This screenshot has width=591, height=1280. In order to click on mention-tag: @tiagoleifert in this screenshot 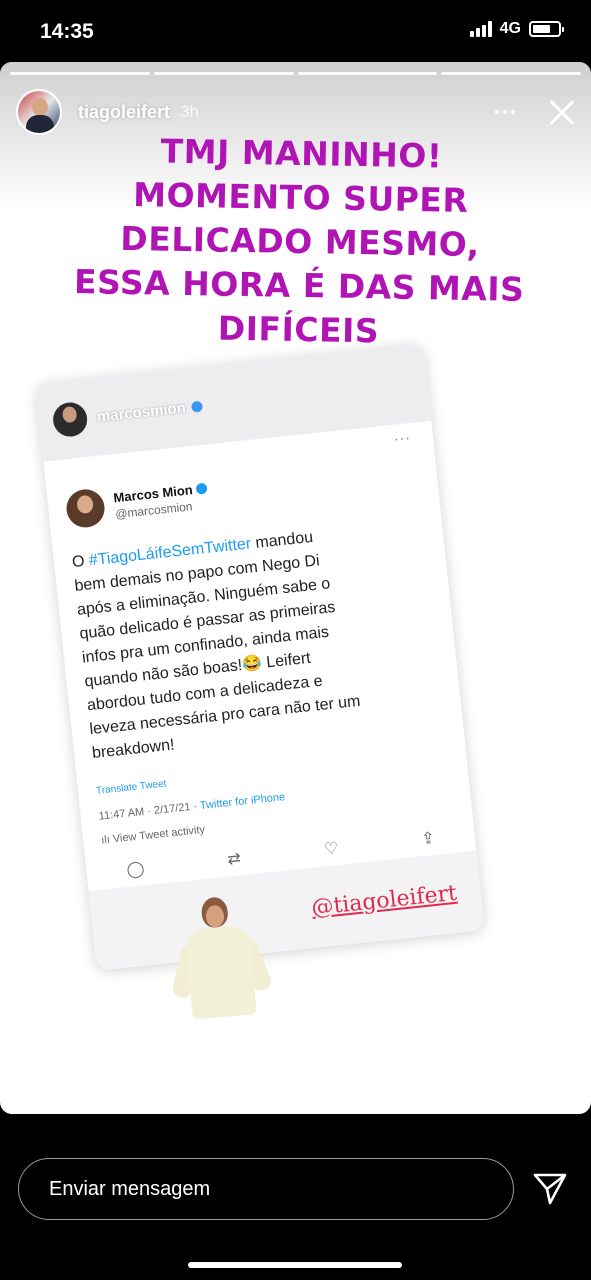, I will do `click(384, 900)`.